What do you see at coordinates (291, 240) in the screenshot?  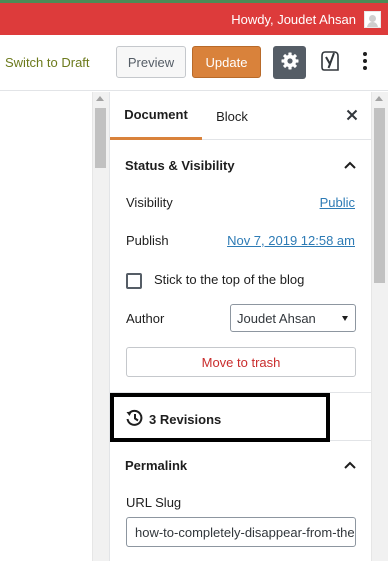 I see `publish-date-link: Nov 7, 2019 12:58 am` at bounding box center [291, 240].